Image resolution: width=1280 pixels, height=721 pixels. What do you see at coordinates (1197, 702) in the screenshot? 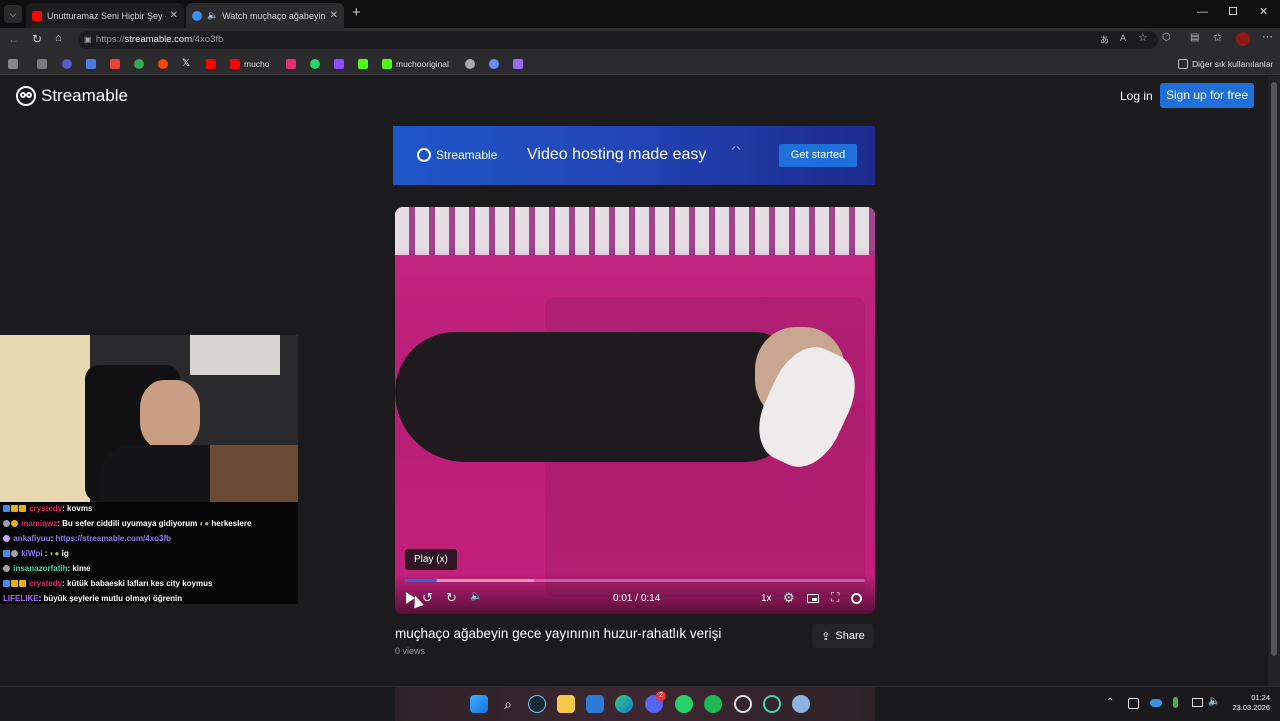
I see `network-icon` at bounding box center [1197, 702].